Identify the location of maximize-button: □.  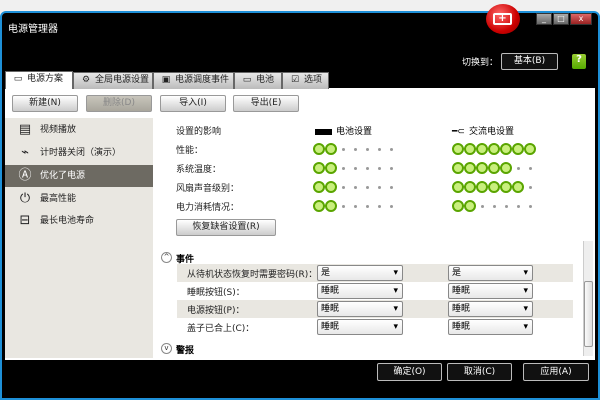
(561, 19).